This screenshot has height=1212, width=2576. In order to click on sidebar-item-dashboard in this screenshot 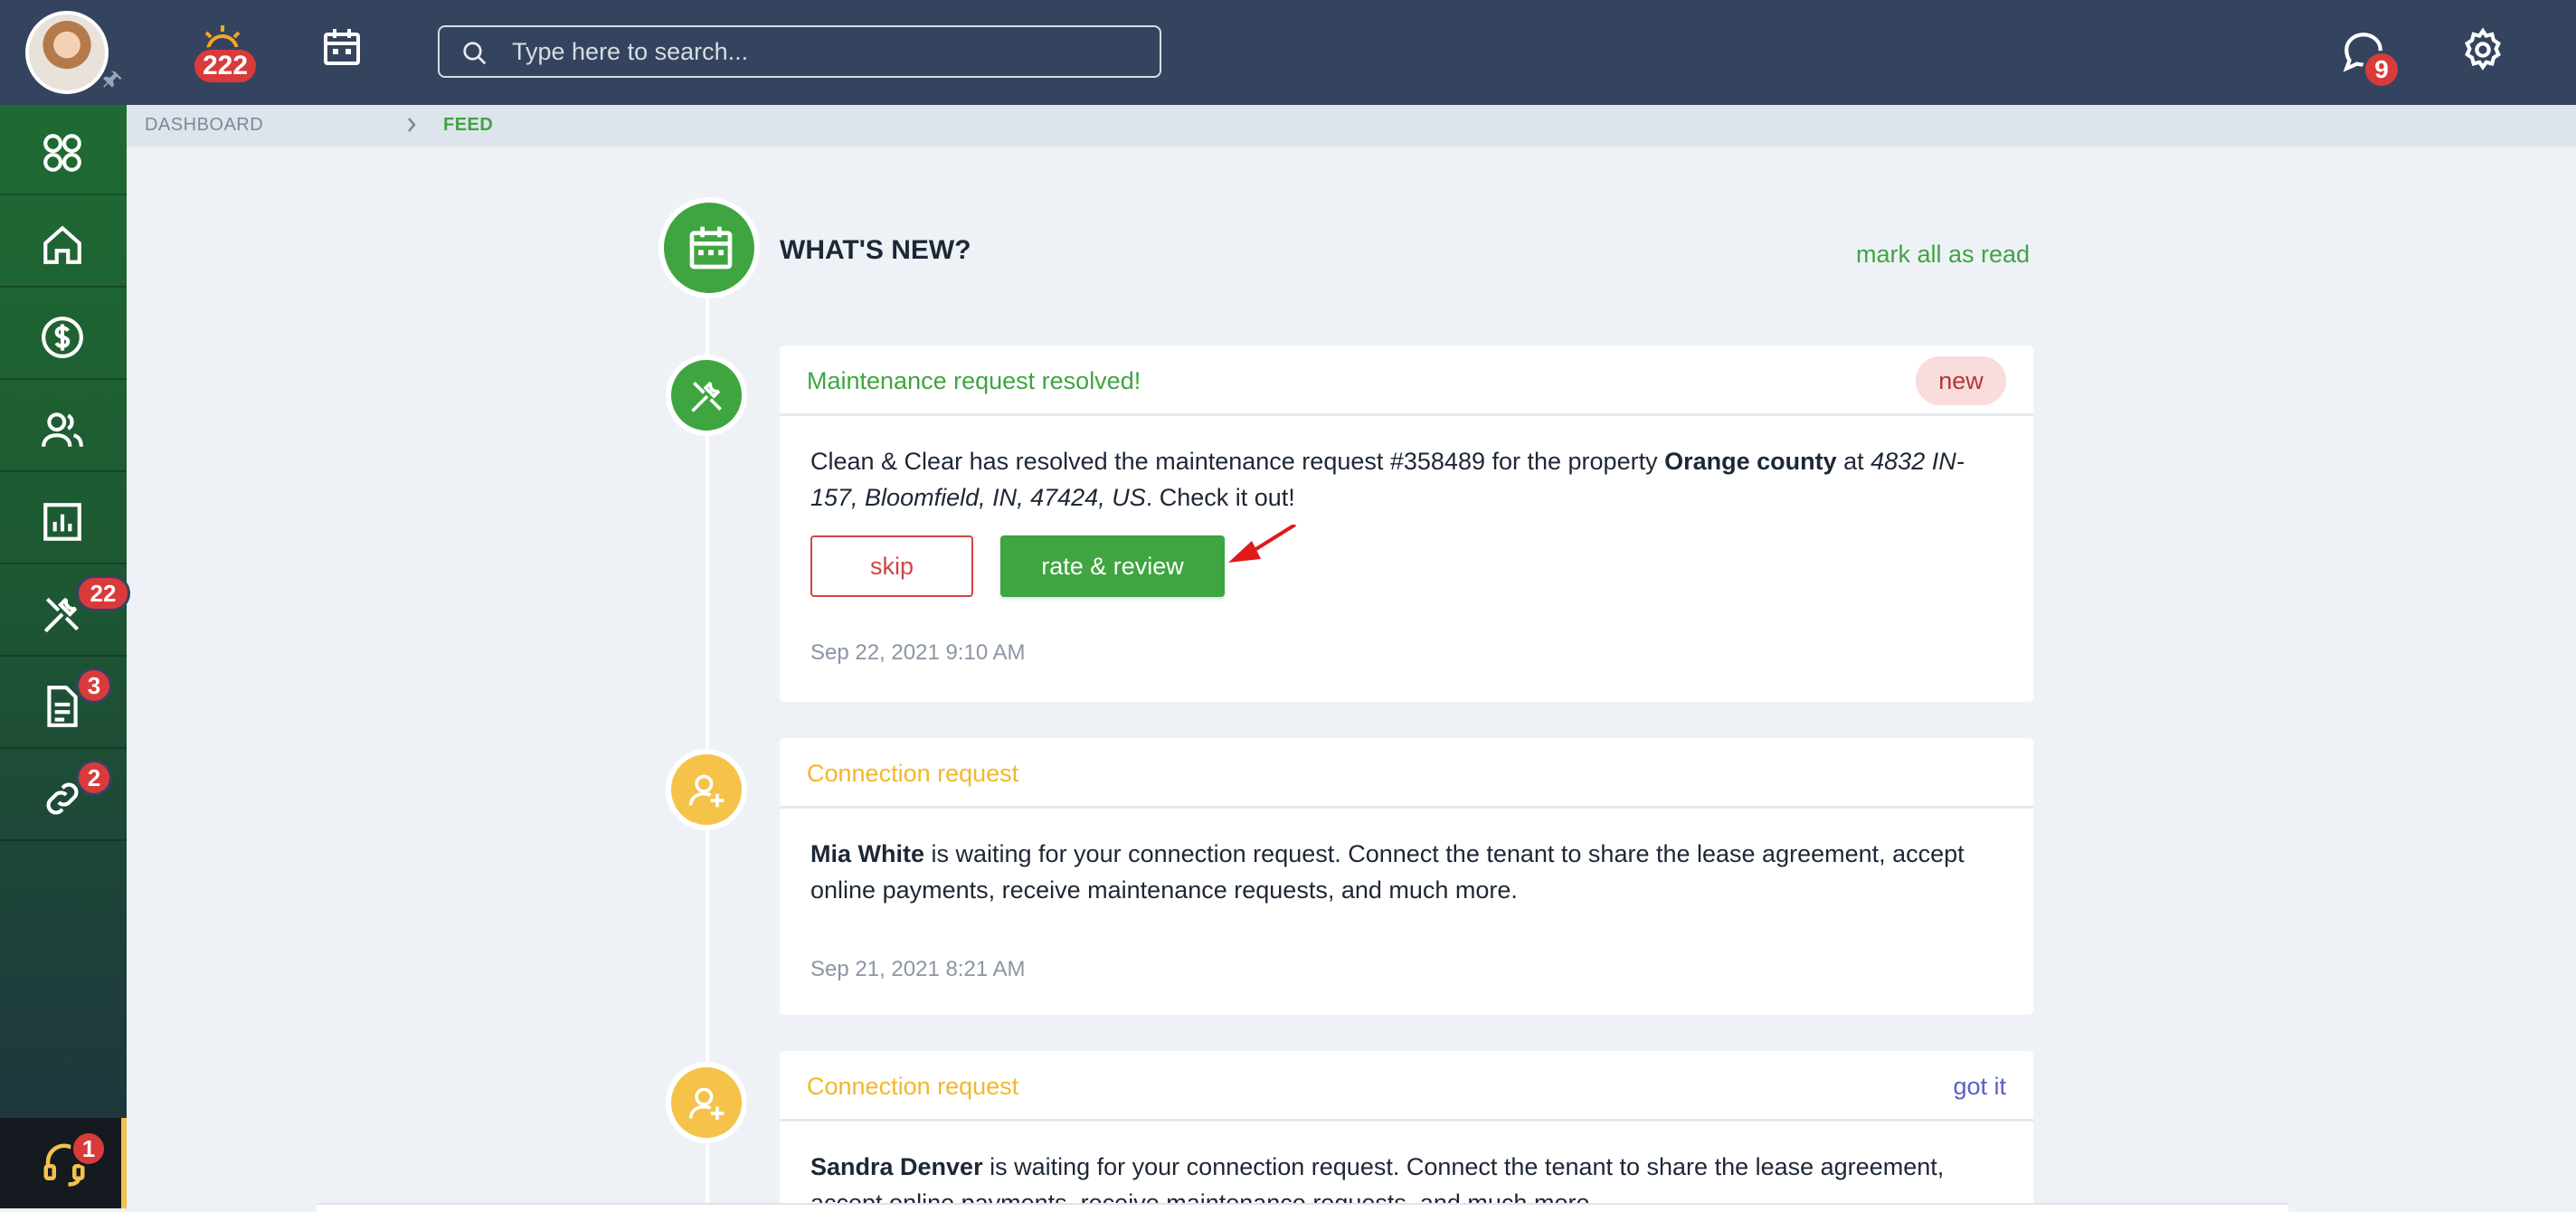, I will do `click(64, 150)`.